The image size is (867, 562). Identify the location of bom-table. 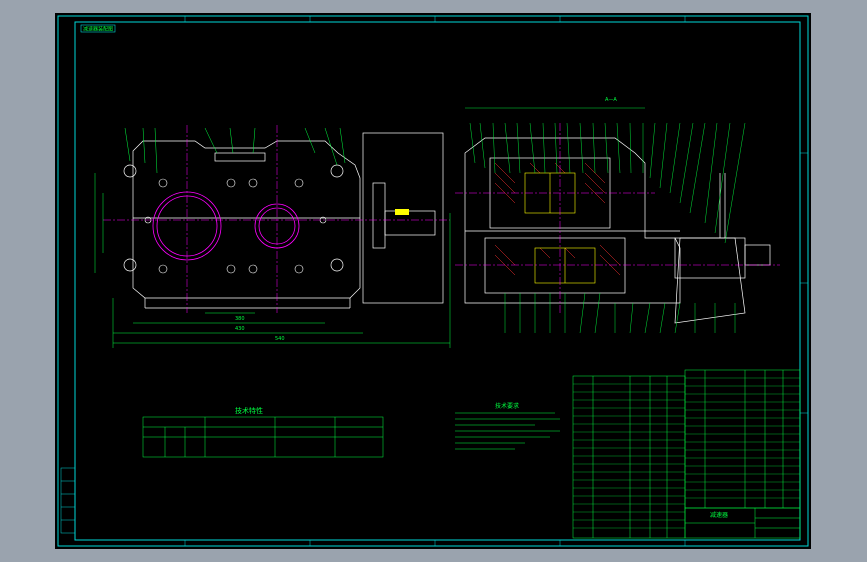
(686, 454).